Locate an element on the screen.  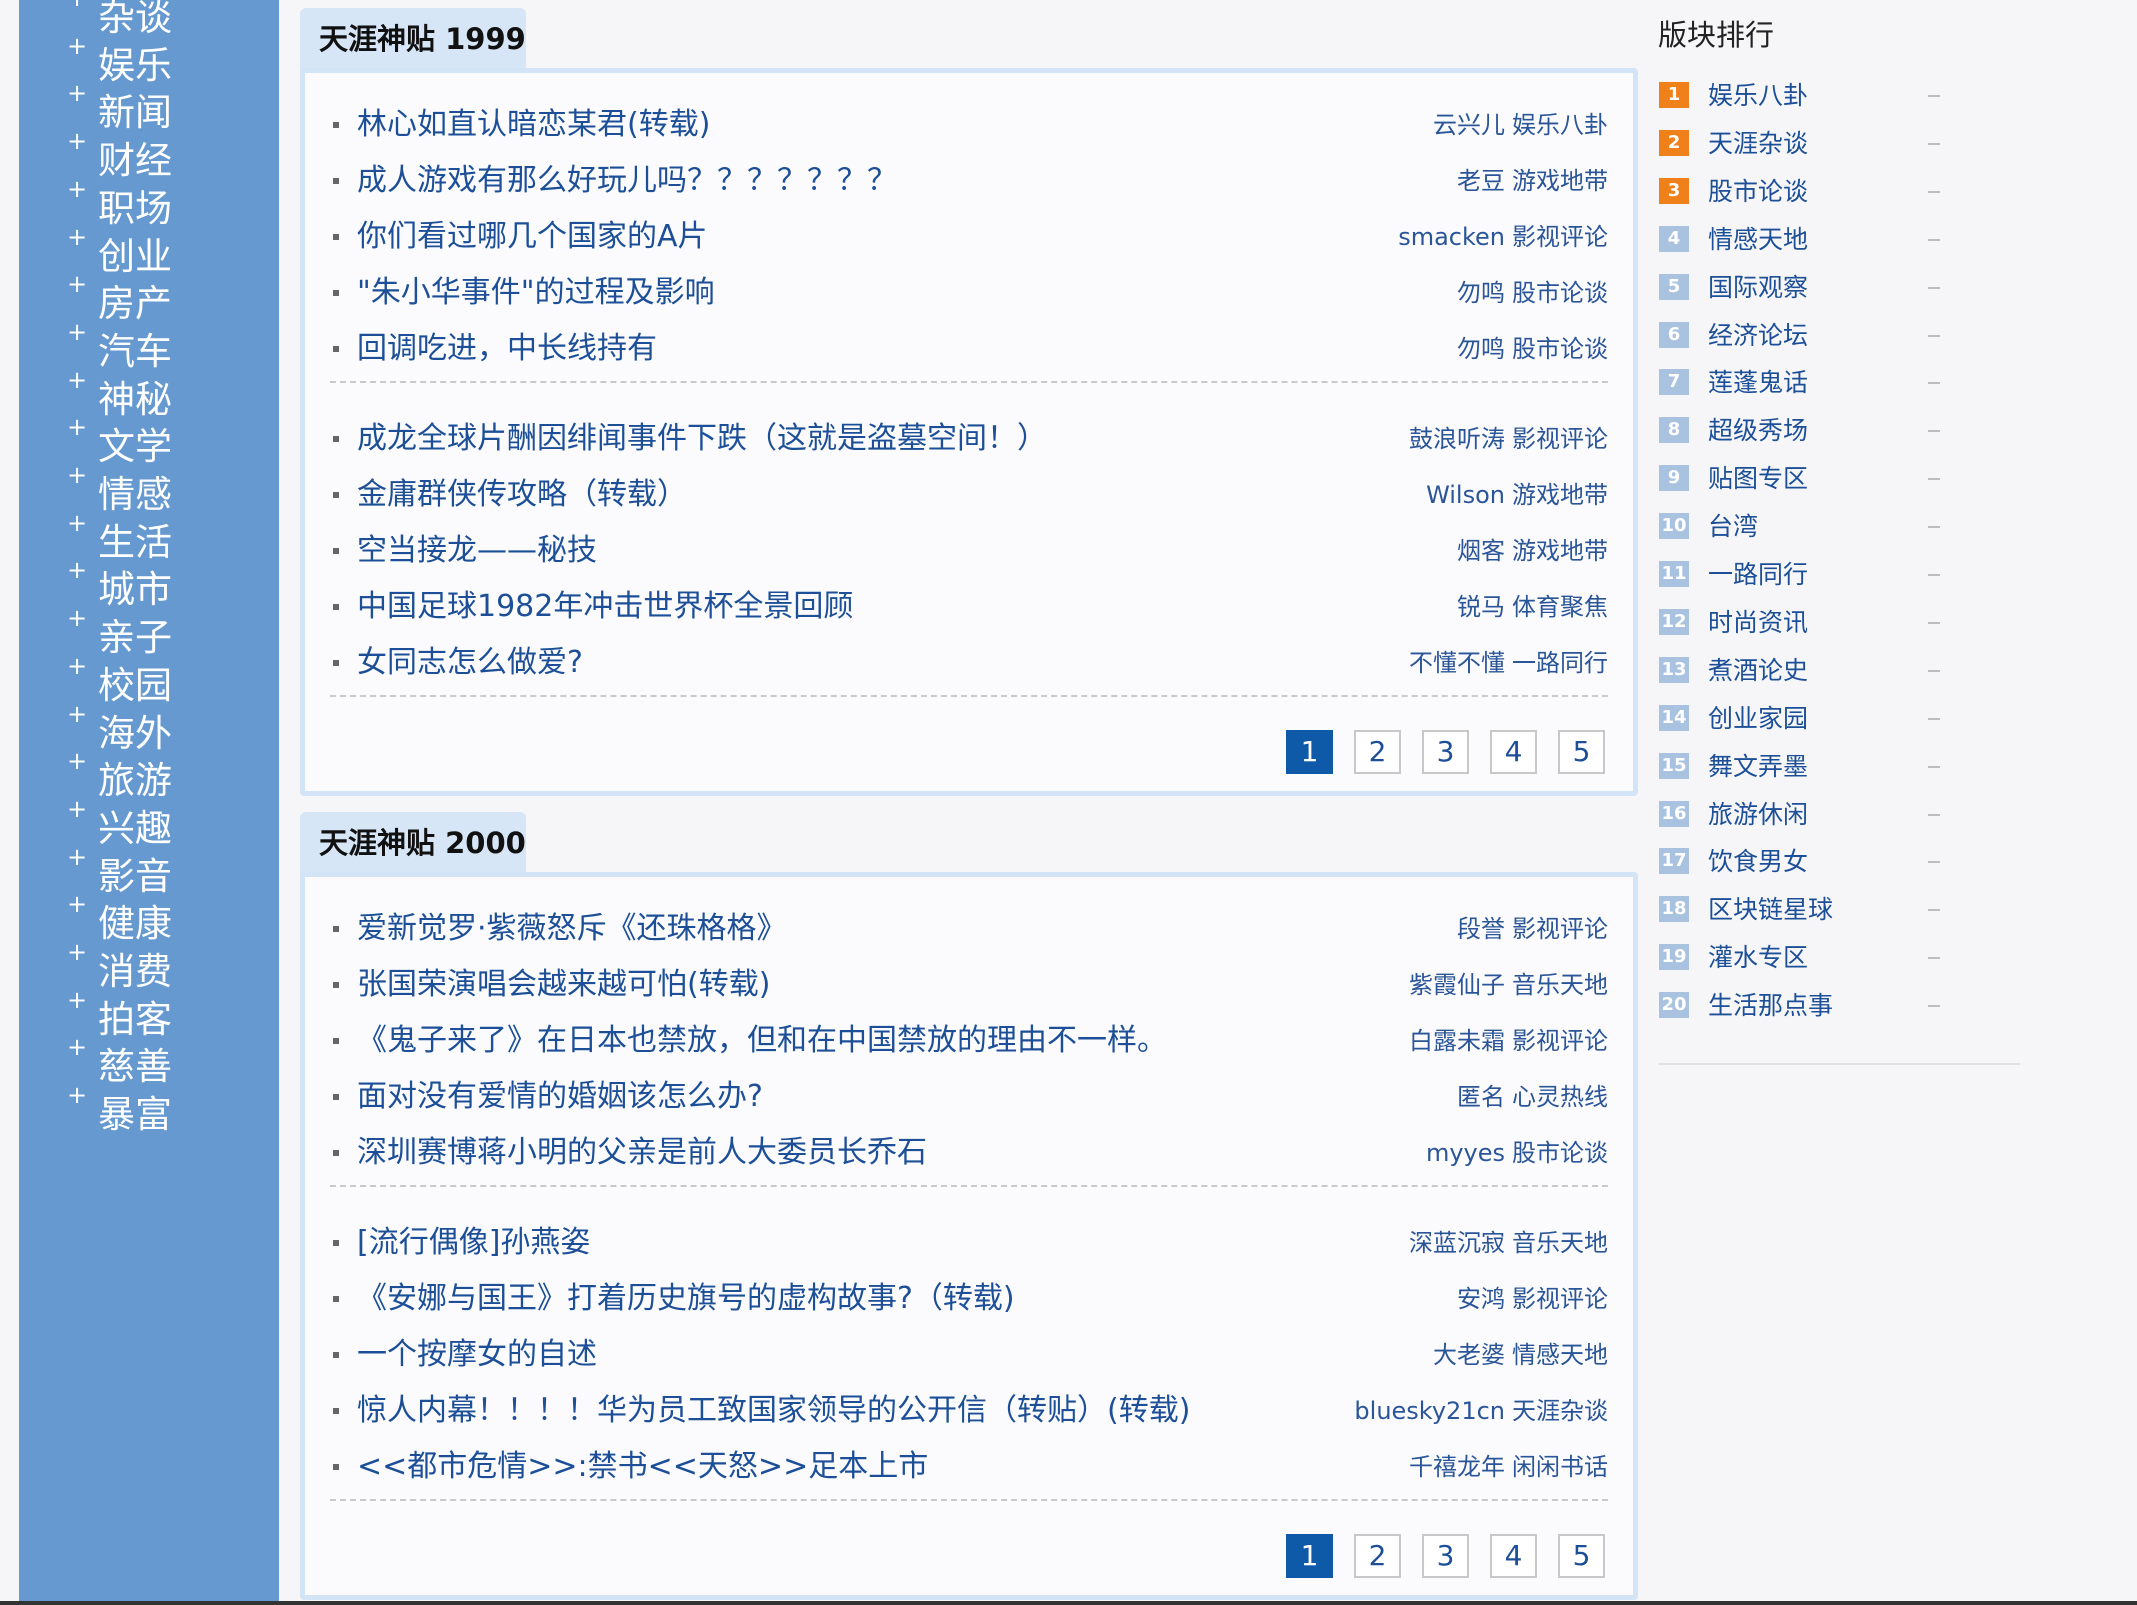
post-author-link: 老豆 is located at coordinates (1481, 181).